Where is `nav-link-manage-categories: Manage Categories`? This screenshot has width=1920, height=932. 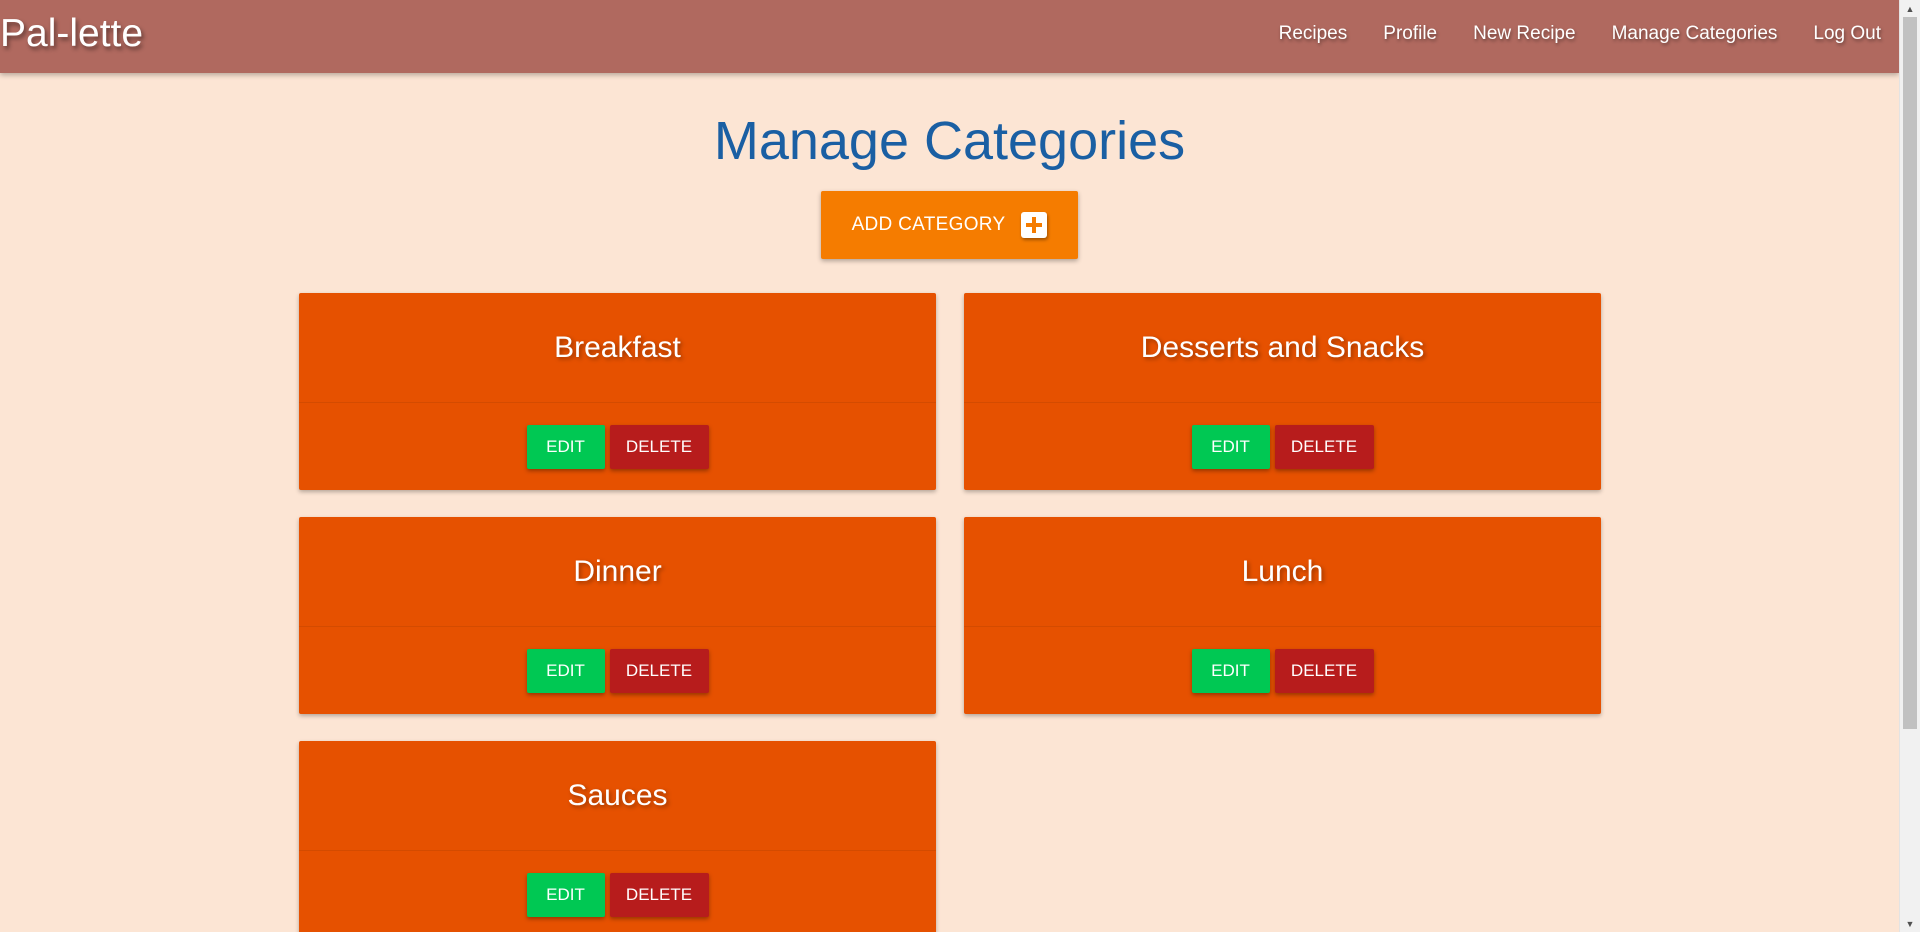
nav-link-manage-categories: Manage Categories is located at coordinates (1695, 34).